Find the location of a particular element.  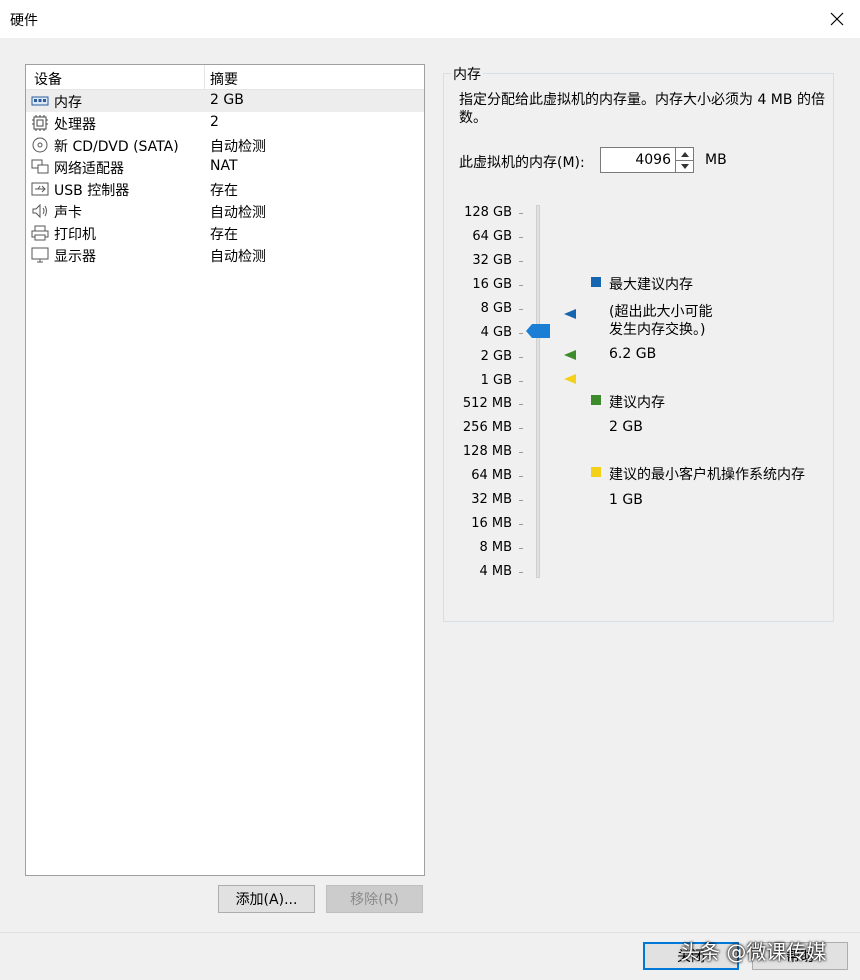

memory-description: 指定分配给此虚拟机的内存量。内存大小必须为 4 MB 的倍数。 is located at coordinates (642, 109).